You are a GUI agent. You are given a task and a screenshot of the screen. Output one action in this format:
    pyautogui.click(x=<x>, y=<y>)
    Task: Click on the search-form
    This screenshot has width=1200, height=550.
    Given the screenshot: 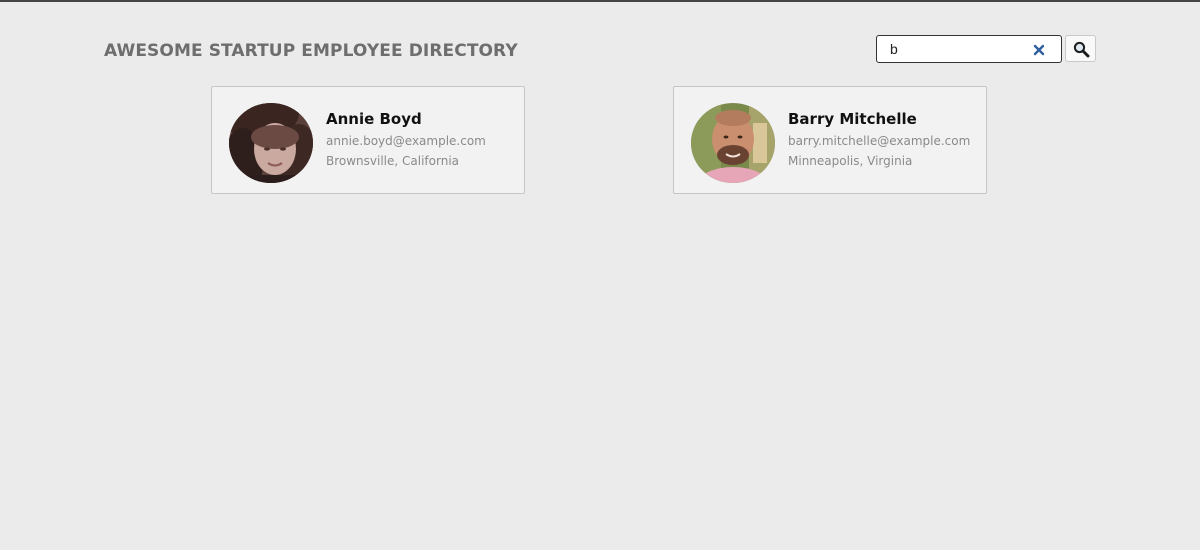 What is the action you would take?
    pyautogui.click(x=986, y=49)
    